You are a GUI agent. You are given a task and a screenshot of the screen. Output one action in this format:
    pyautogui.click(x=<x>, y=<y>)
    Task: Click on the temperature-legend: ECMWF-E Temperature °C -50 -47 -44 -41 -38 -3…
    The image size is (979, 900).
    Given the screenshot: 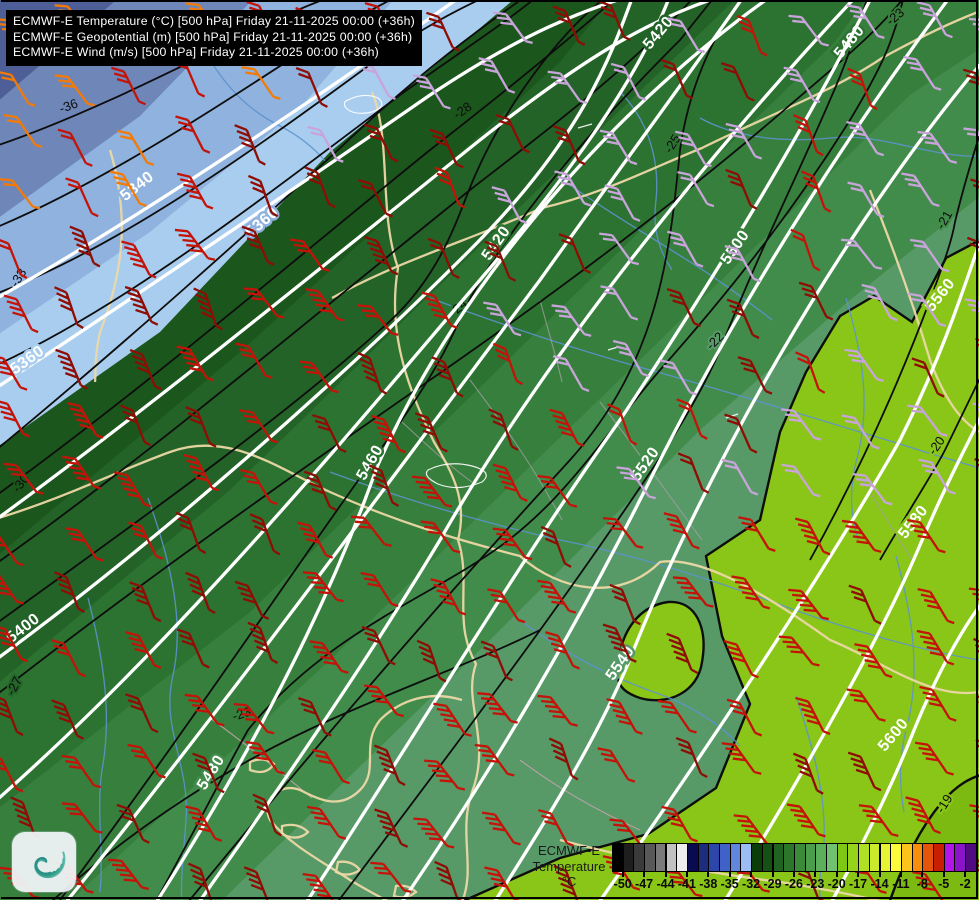 What is the action you would take?
    pyautogui.click(x=753, y=868)
    